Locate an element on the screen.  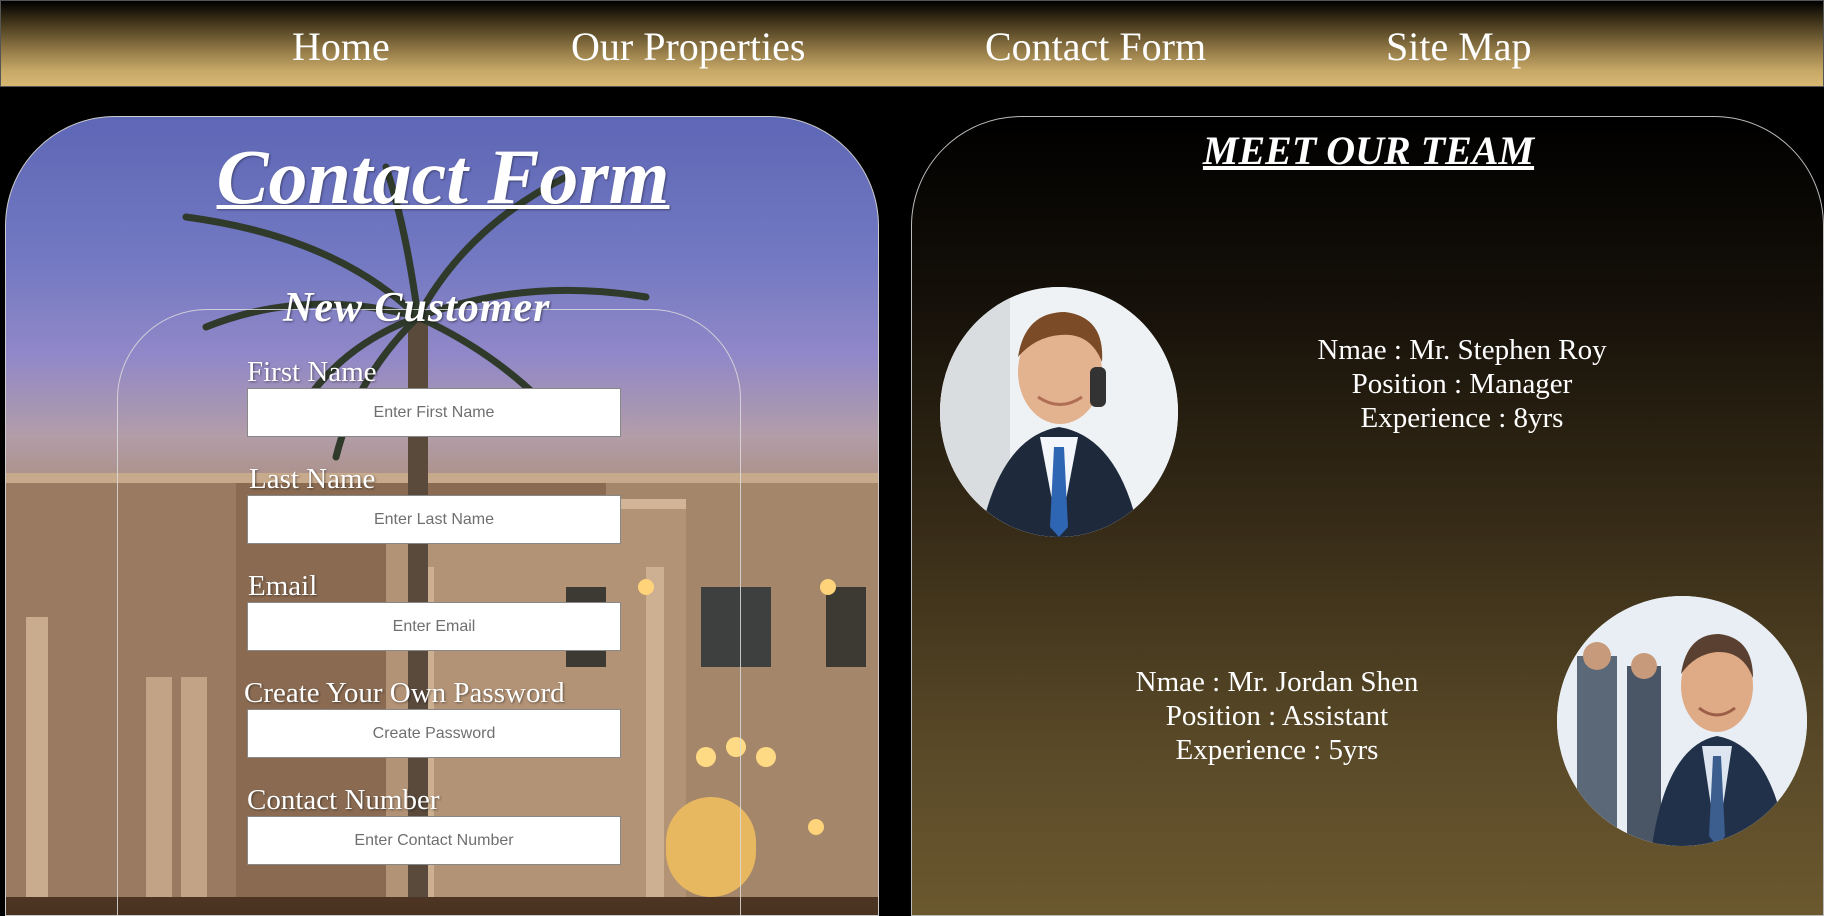
stephen-roy-photo is located at coordinates (1059, 412).